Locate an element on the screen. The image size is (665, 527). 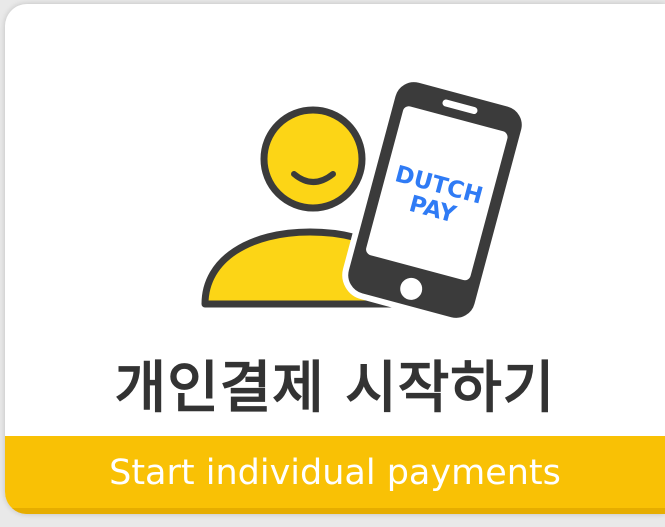
card-title: 개인결제 시작하기 is located at coordinates (335, 388).